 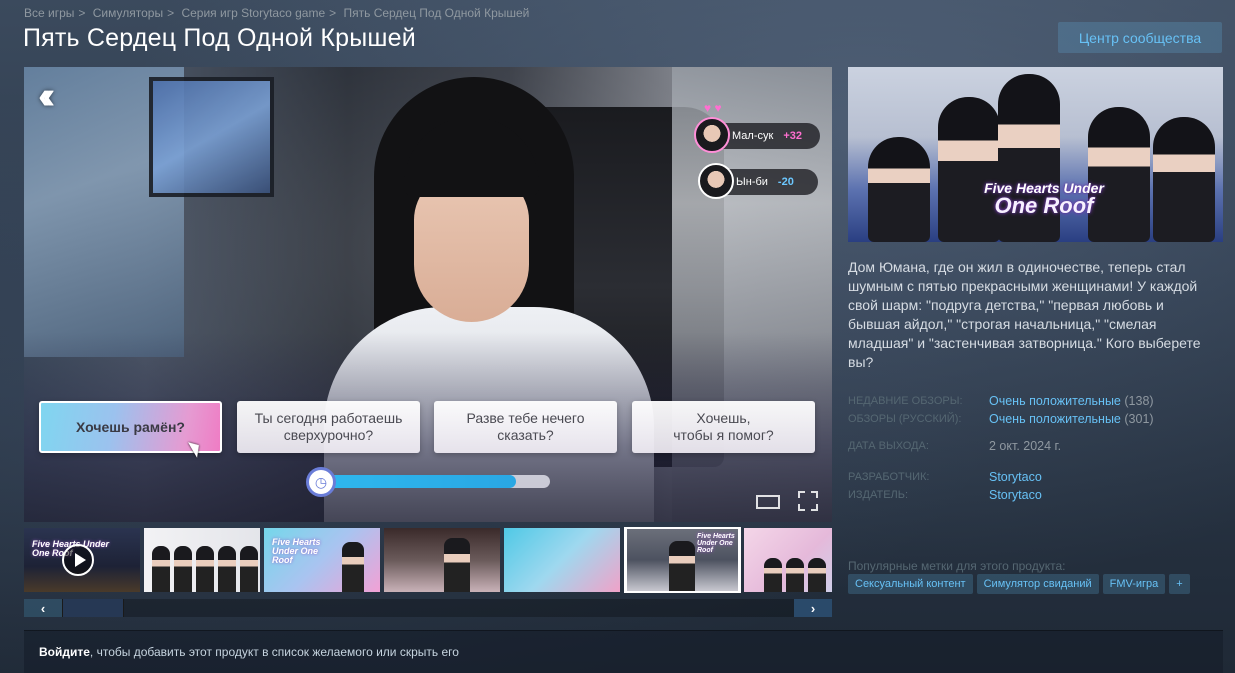 I want to click on fullscreen-icon, so click(x=808, y=501).